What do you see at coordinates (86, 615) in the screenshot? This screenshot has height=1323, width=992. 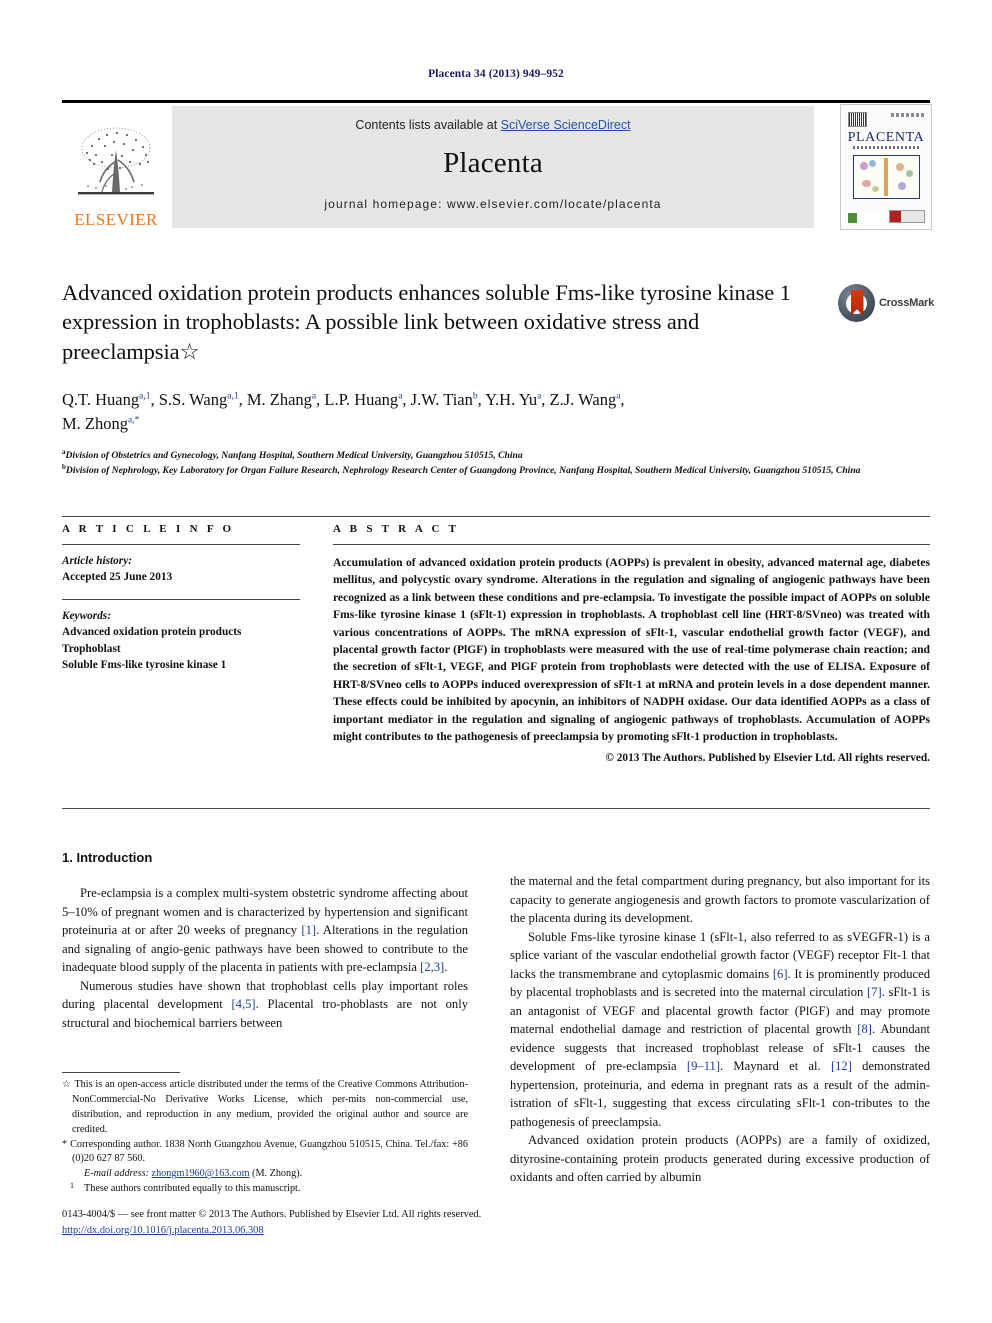 I see `keywords-label: Keywords:` at bounding box center [86, 615].